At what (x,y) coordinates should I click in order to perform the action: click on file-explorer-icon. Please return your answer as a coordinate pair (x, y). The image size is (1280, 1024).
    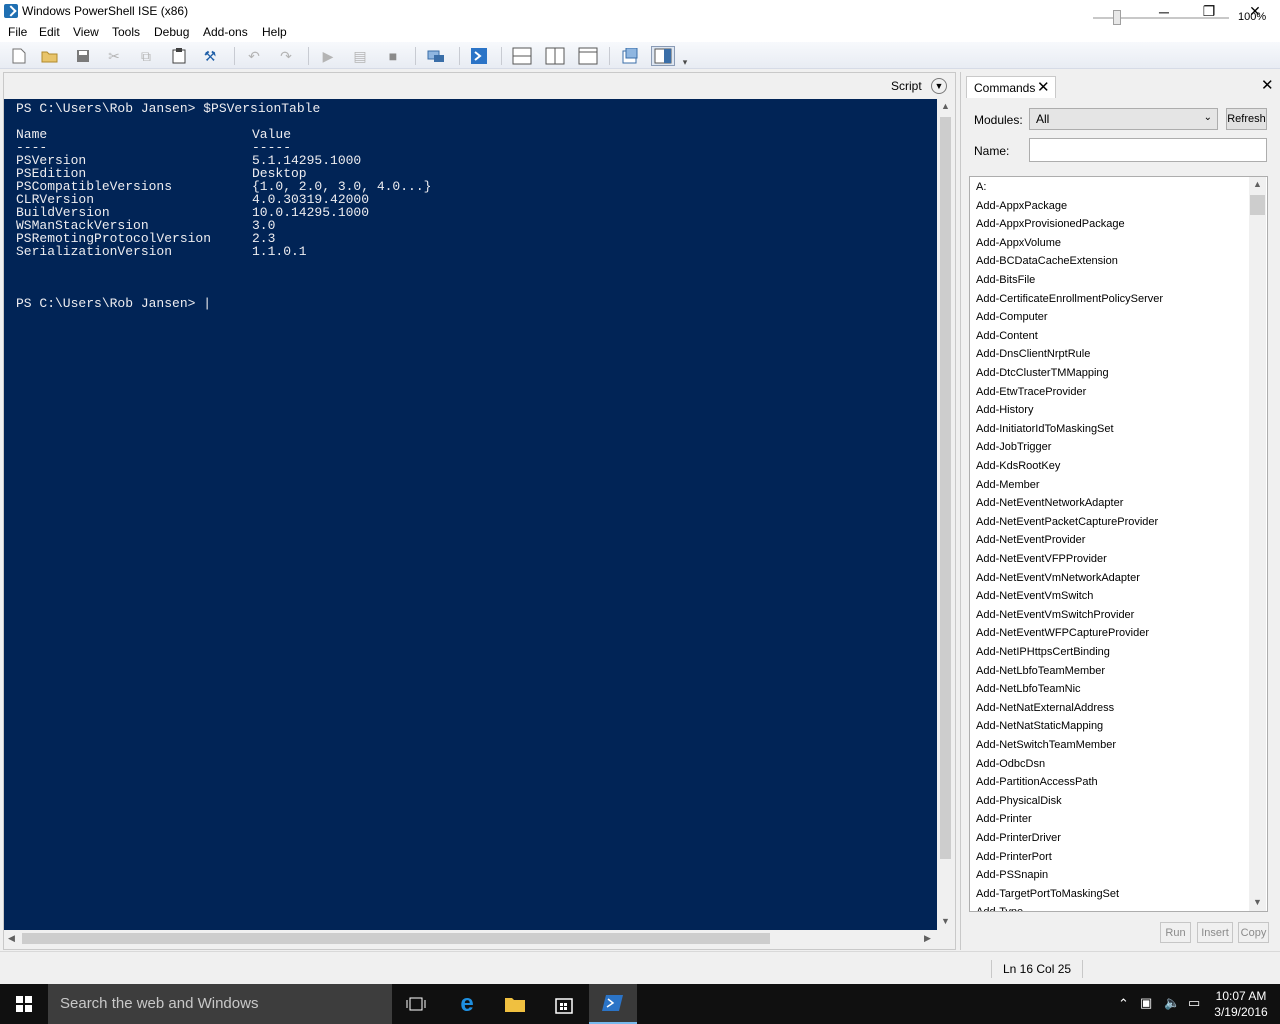
    Looking at the image, I should click on (515, 1004).